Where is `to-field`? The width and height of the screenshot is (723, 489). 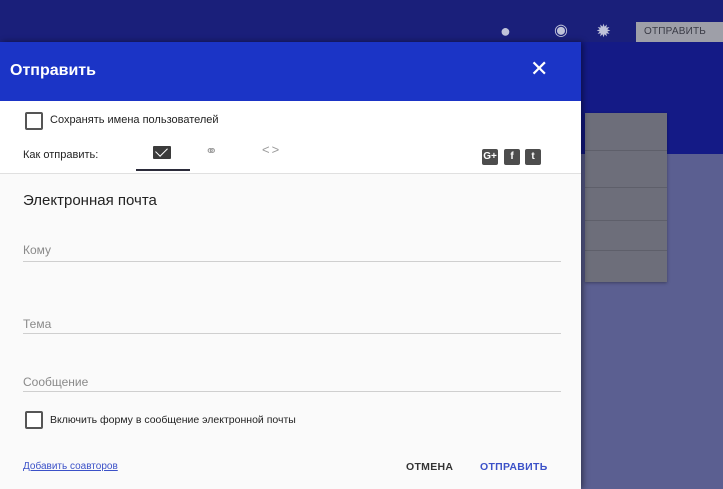
to-field is located at coordinates (292, 261).